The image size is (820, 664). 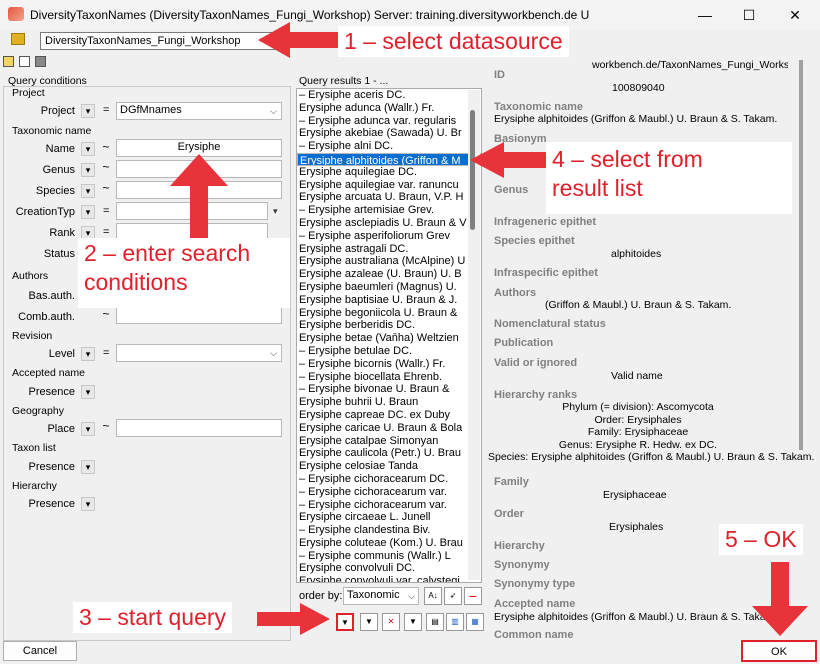 I want to click on checkbox-icon, so click(x=24, y=61).